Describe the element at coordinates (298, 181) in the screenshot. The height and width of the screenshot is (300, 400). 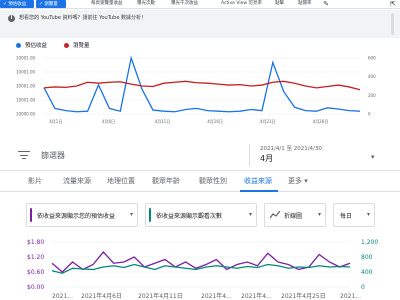
I see `tab-more: 更多 ▾` at that location.